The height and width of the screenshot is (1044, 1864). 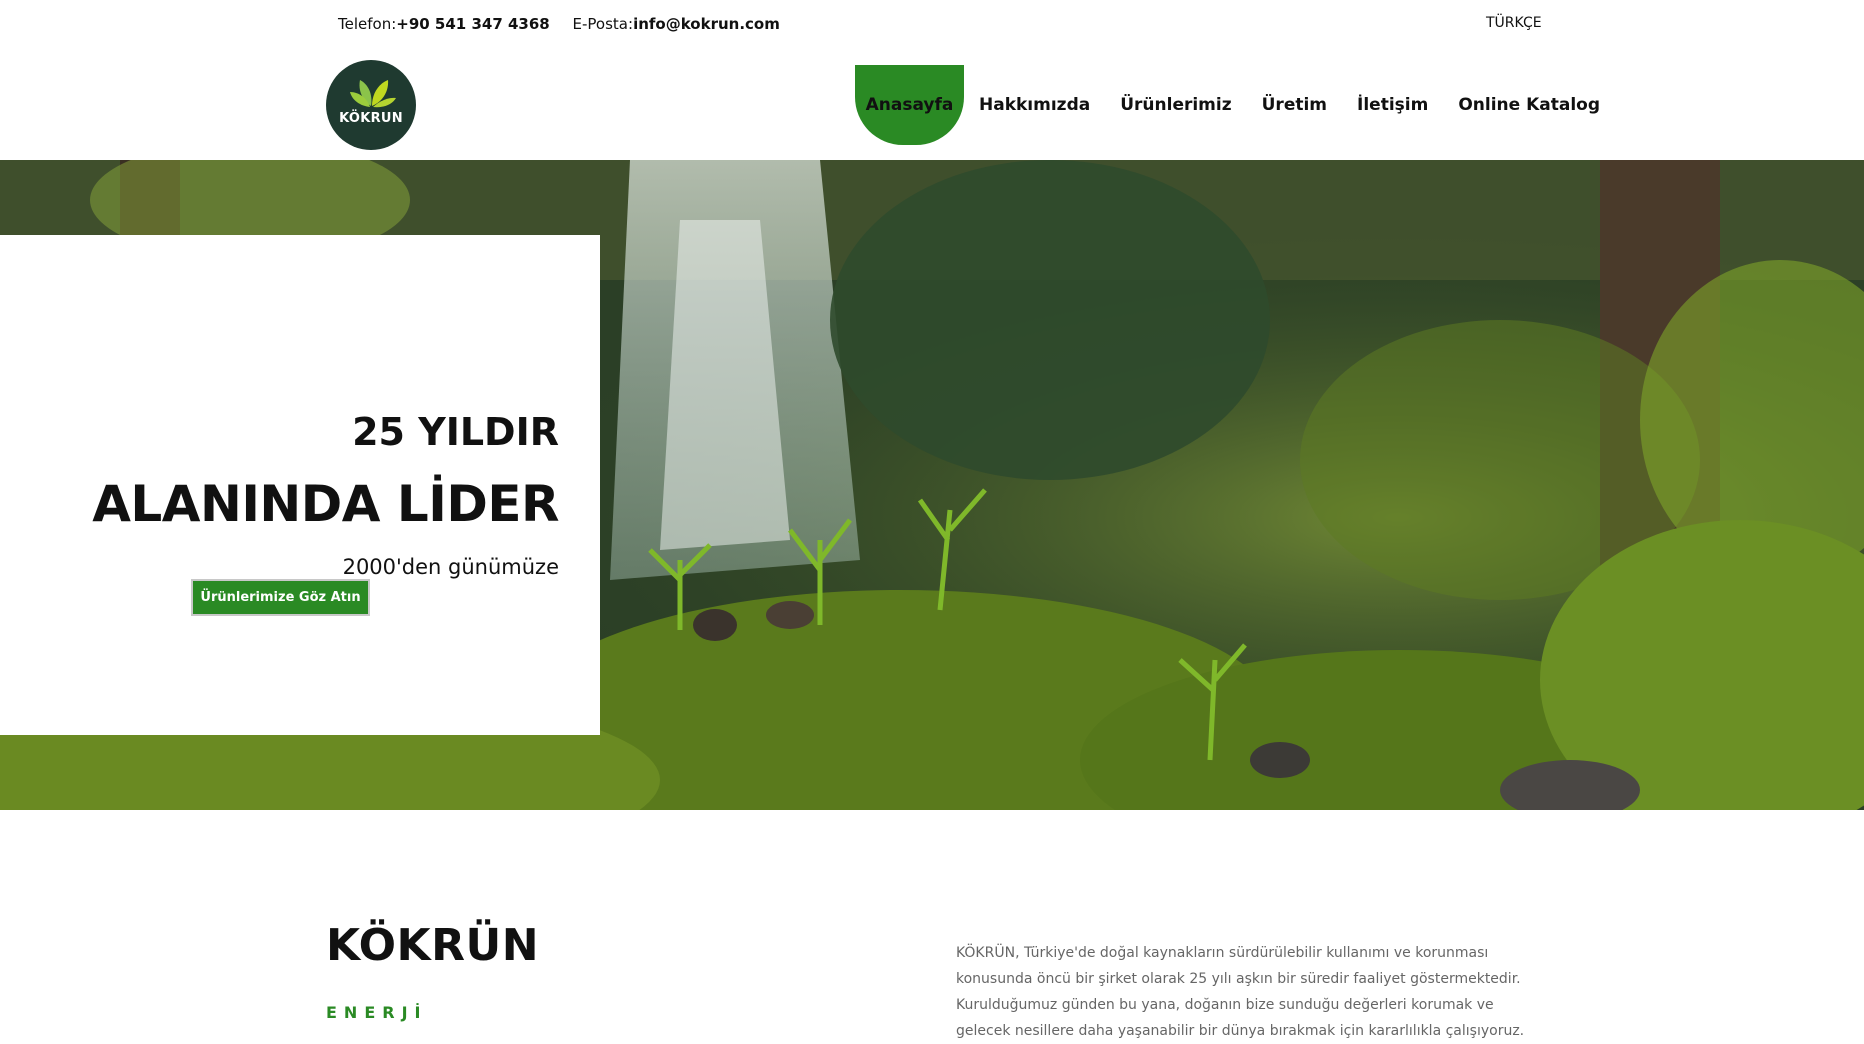 What do you see at coordinates (603, 24) in the screenshot?
I see `email-label: E-Posta:` at bounding box center [603, 24].